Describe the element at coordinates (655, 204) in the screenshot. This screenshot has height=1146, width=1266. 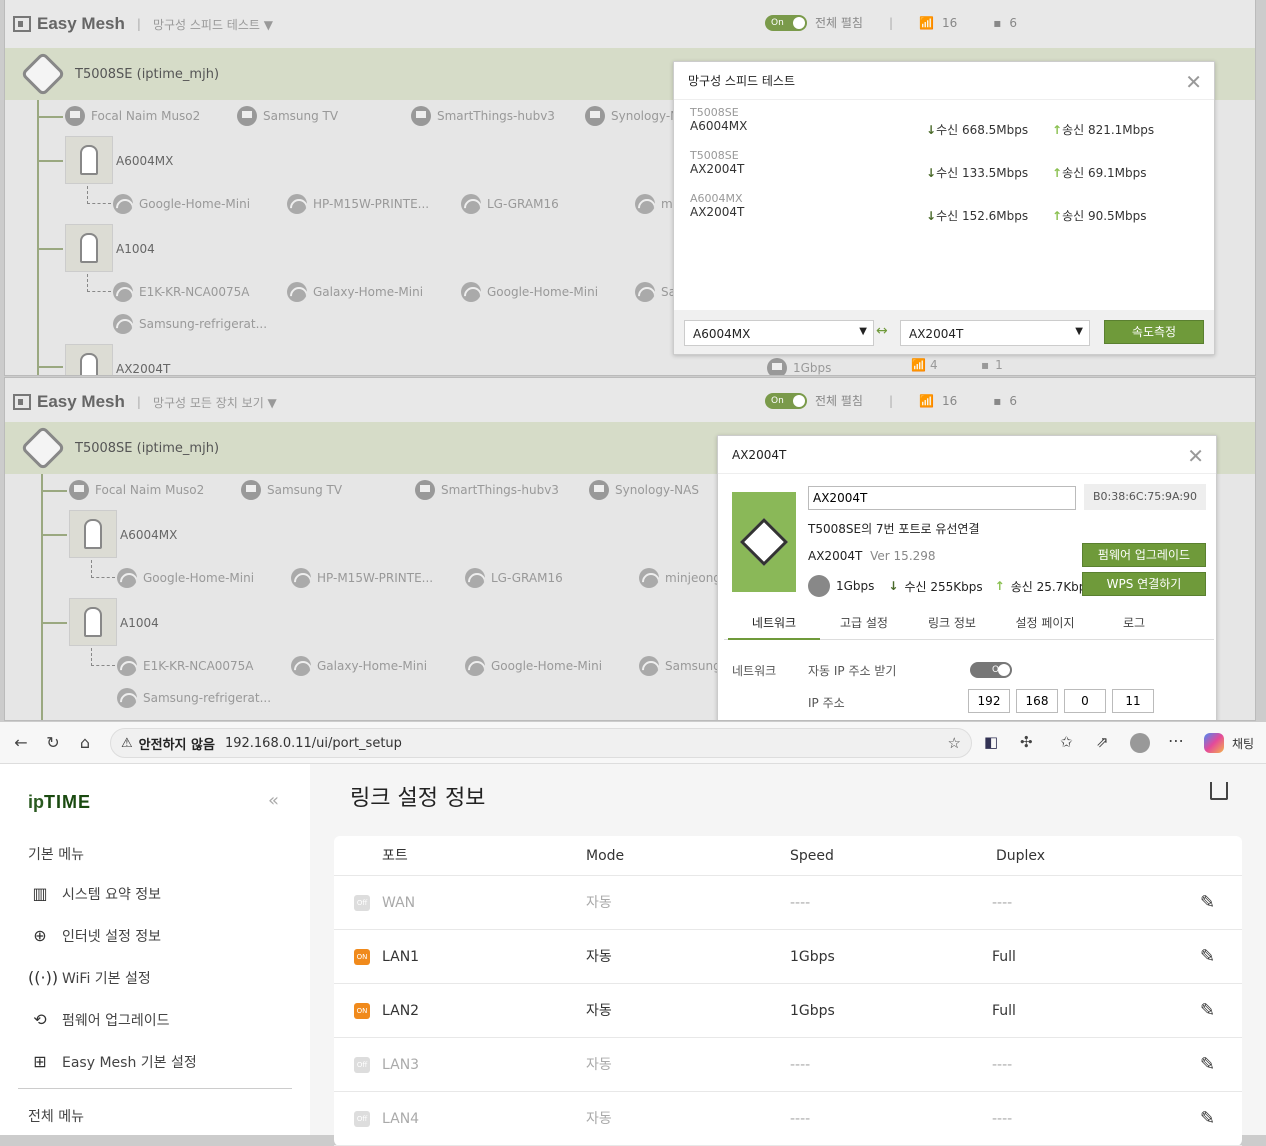
I see `wifi-client: mi` at that location.